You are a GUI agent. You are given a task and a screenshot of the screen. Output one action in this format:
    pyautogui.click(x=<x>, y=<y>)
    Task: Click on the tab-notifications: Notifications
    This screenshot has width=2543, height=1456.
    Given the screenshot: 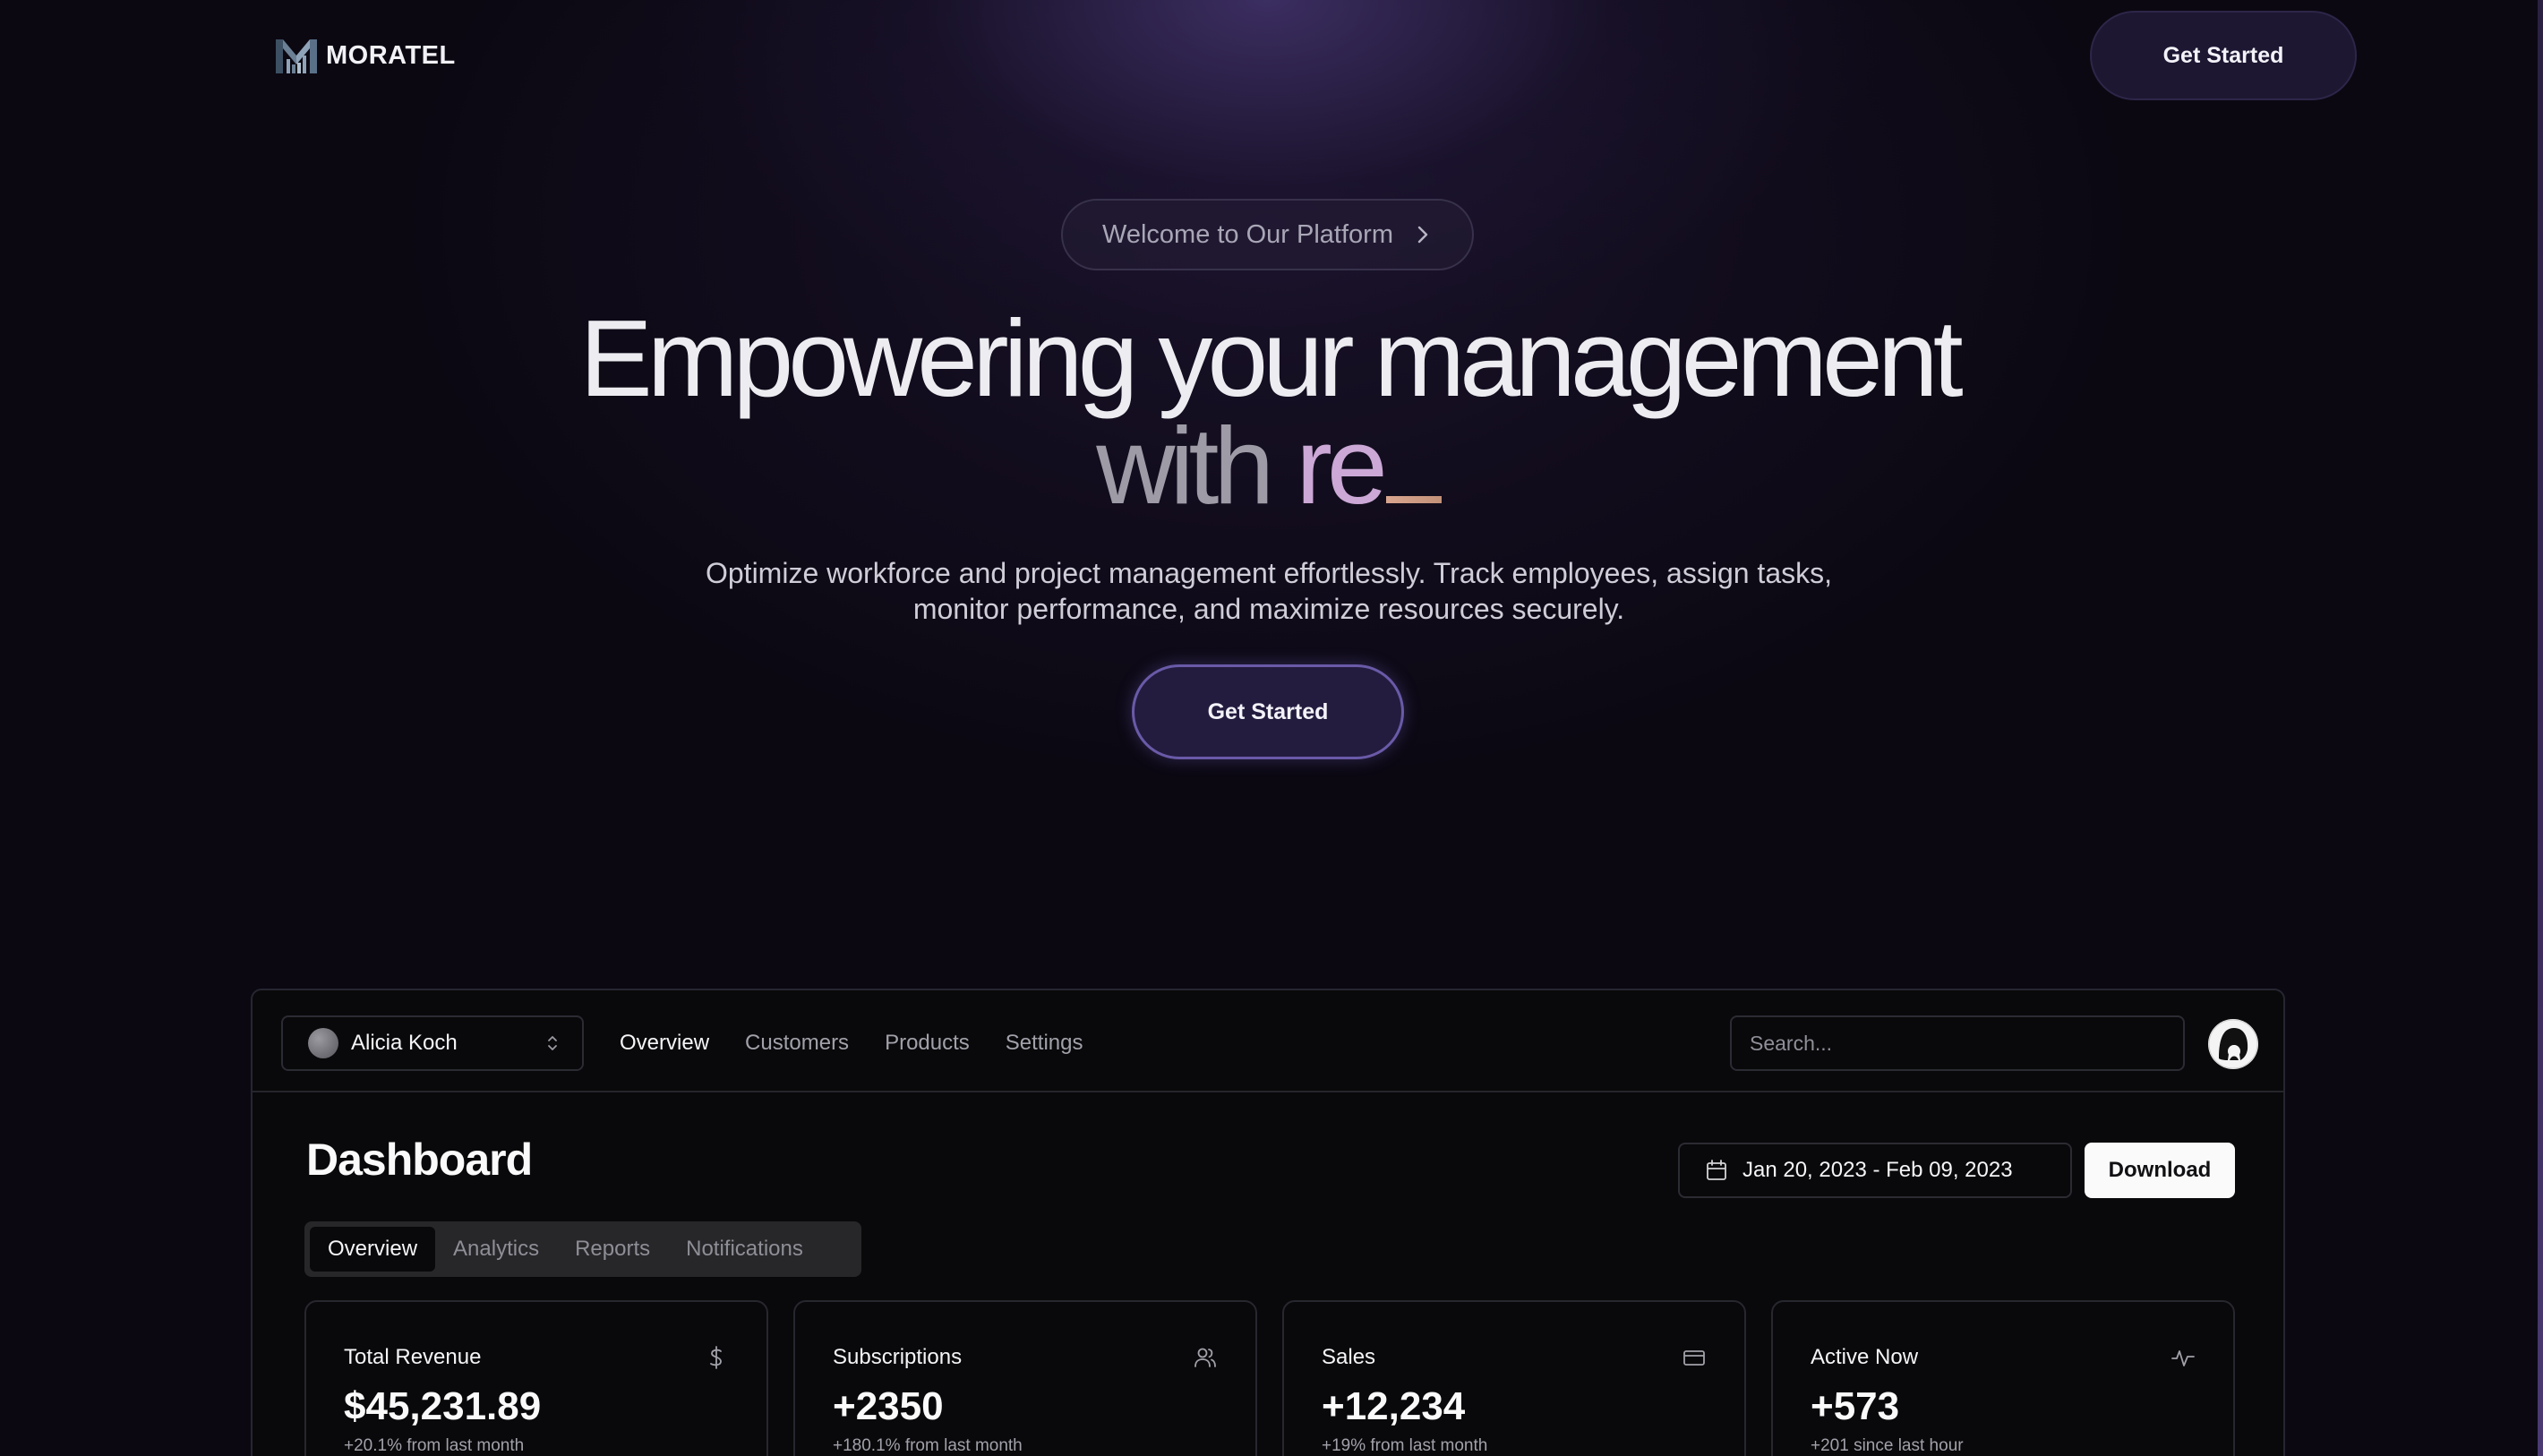 What is the action you would take?
    pyautogui.click(x=744, y=1249)
    